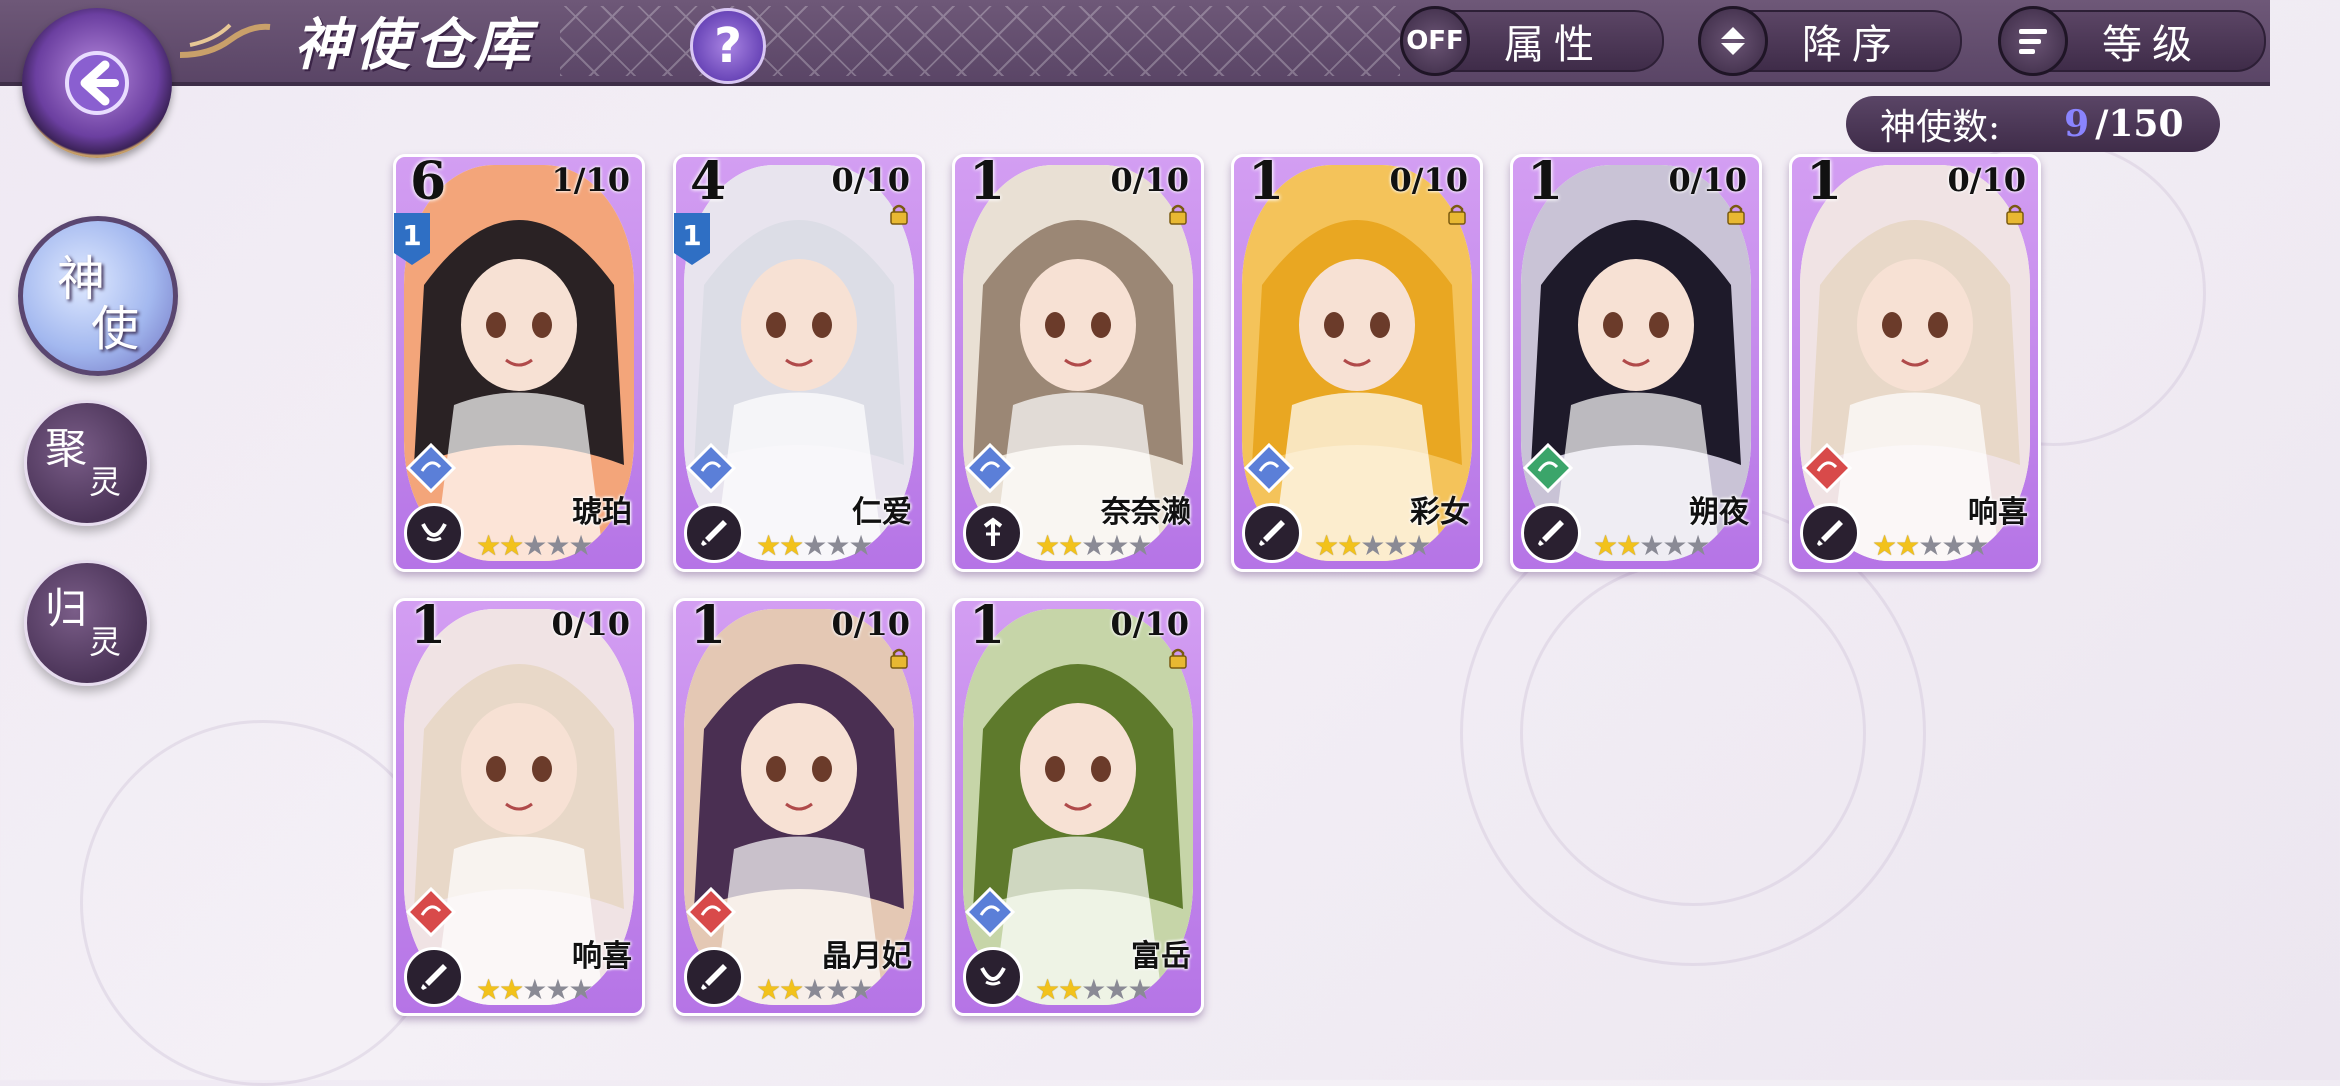 Image resolution: width=2340 pixels, height=1086 pixels. What do you see at coordinates (602, 512) in the screenshot?
I see `unit-name: 琥珀` at bounding box center [602, 512].